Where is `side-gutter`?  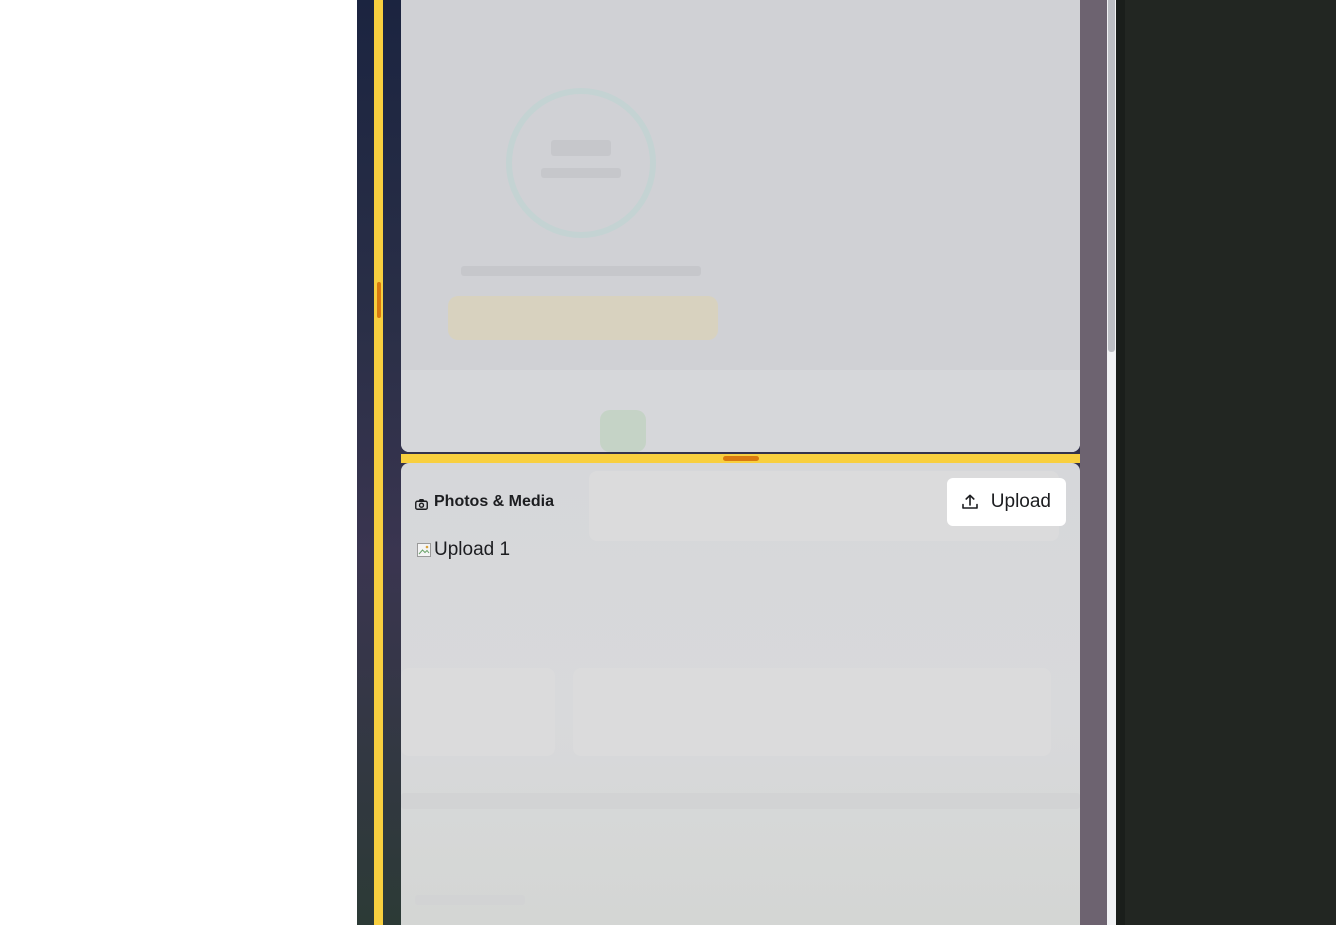 side-gutter is located at coordinates (1093, 462).